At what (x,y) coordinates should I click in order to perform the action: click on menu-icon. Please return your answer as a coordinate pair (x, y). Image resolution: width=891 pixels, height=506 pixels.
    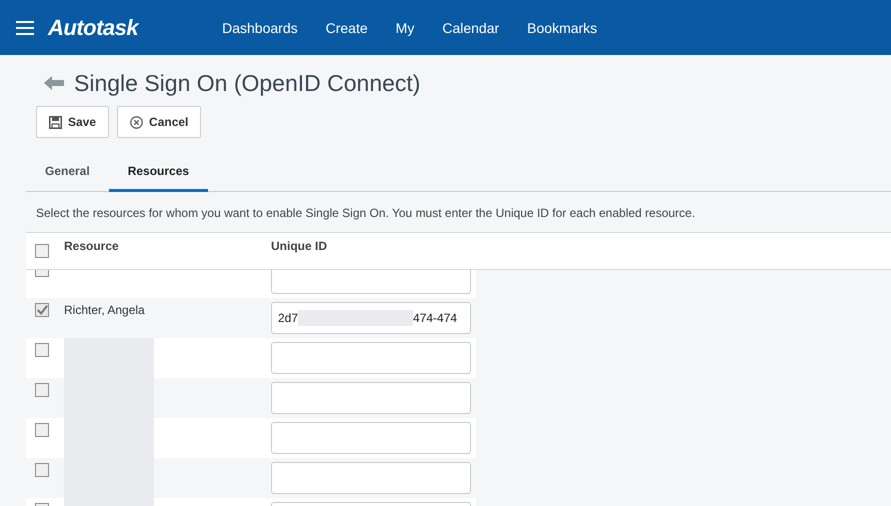
    Looking at the image, I should click on (25, 27).